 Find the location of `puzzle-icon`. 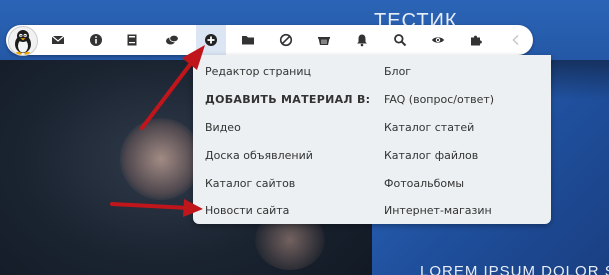

puzzle-icon is located at coordinates (476, 40).